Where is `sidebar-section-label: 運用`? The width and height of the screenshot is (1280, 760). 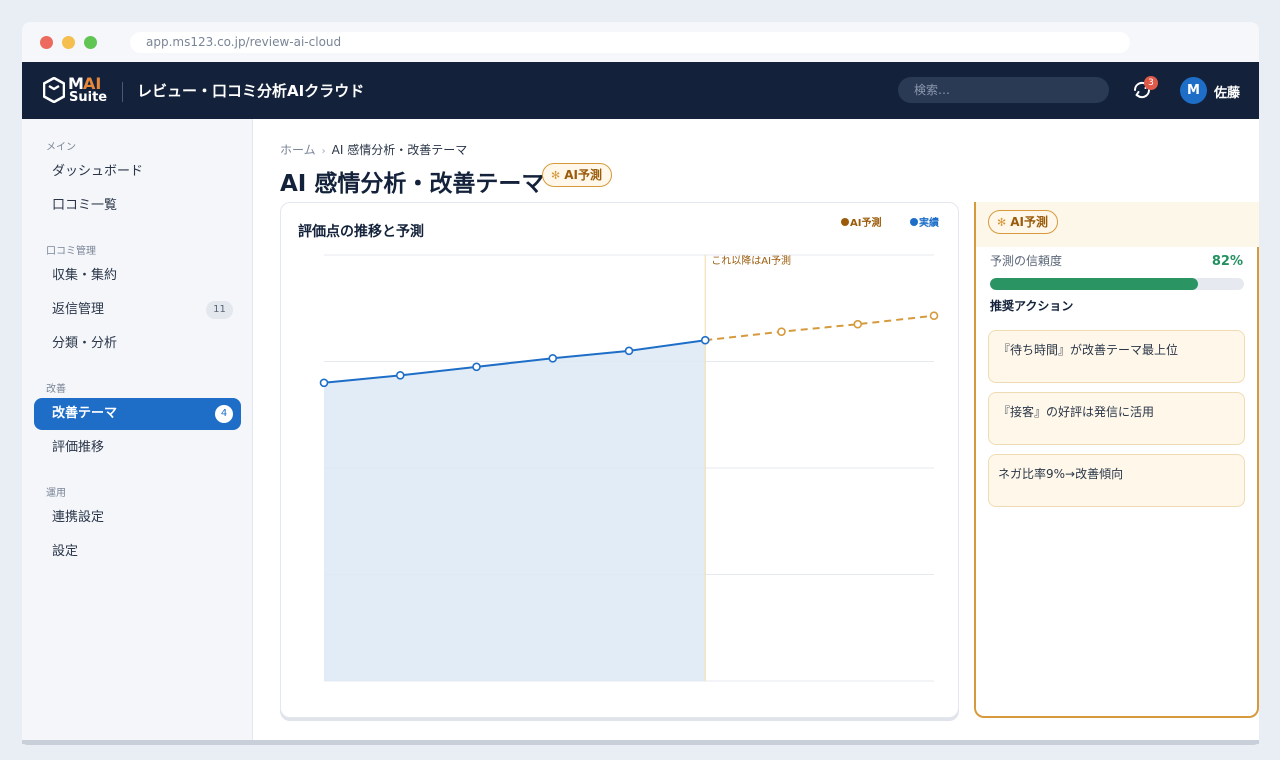
sidebar-section-label: 運用 is located at coordinates (56, 493).